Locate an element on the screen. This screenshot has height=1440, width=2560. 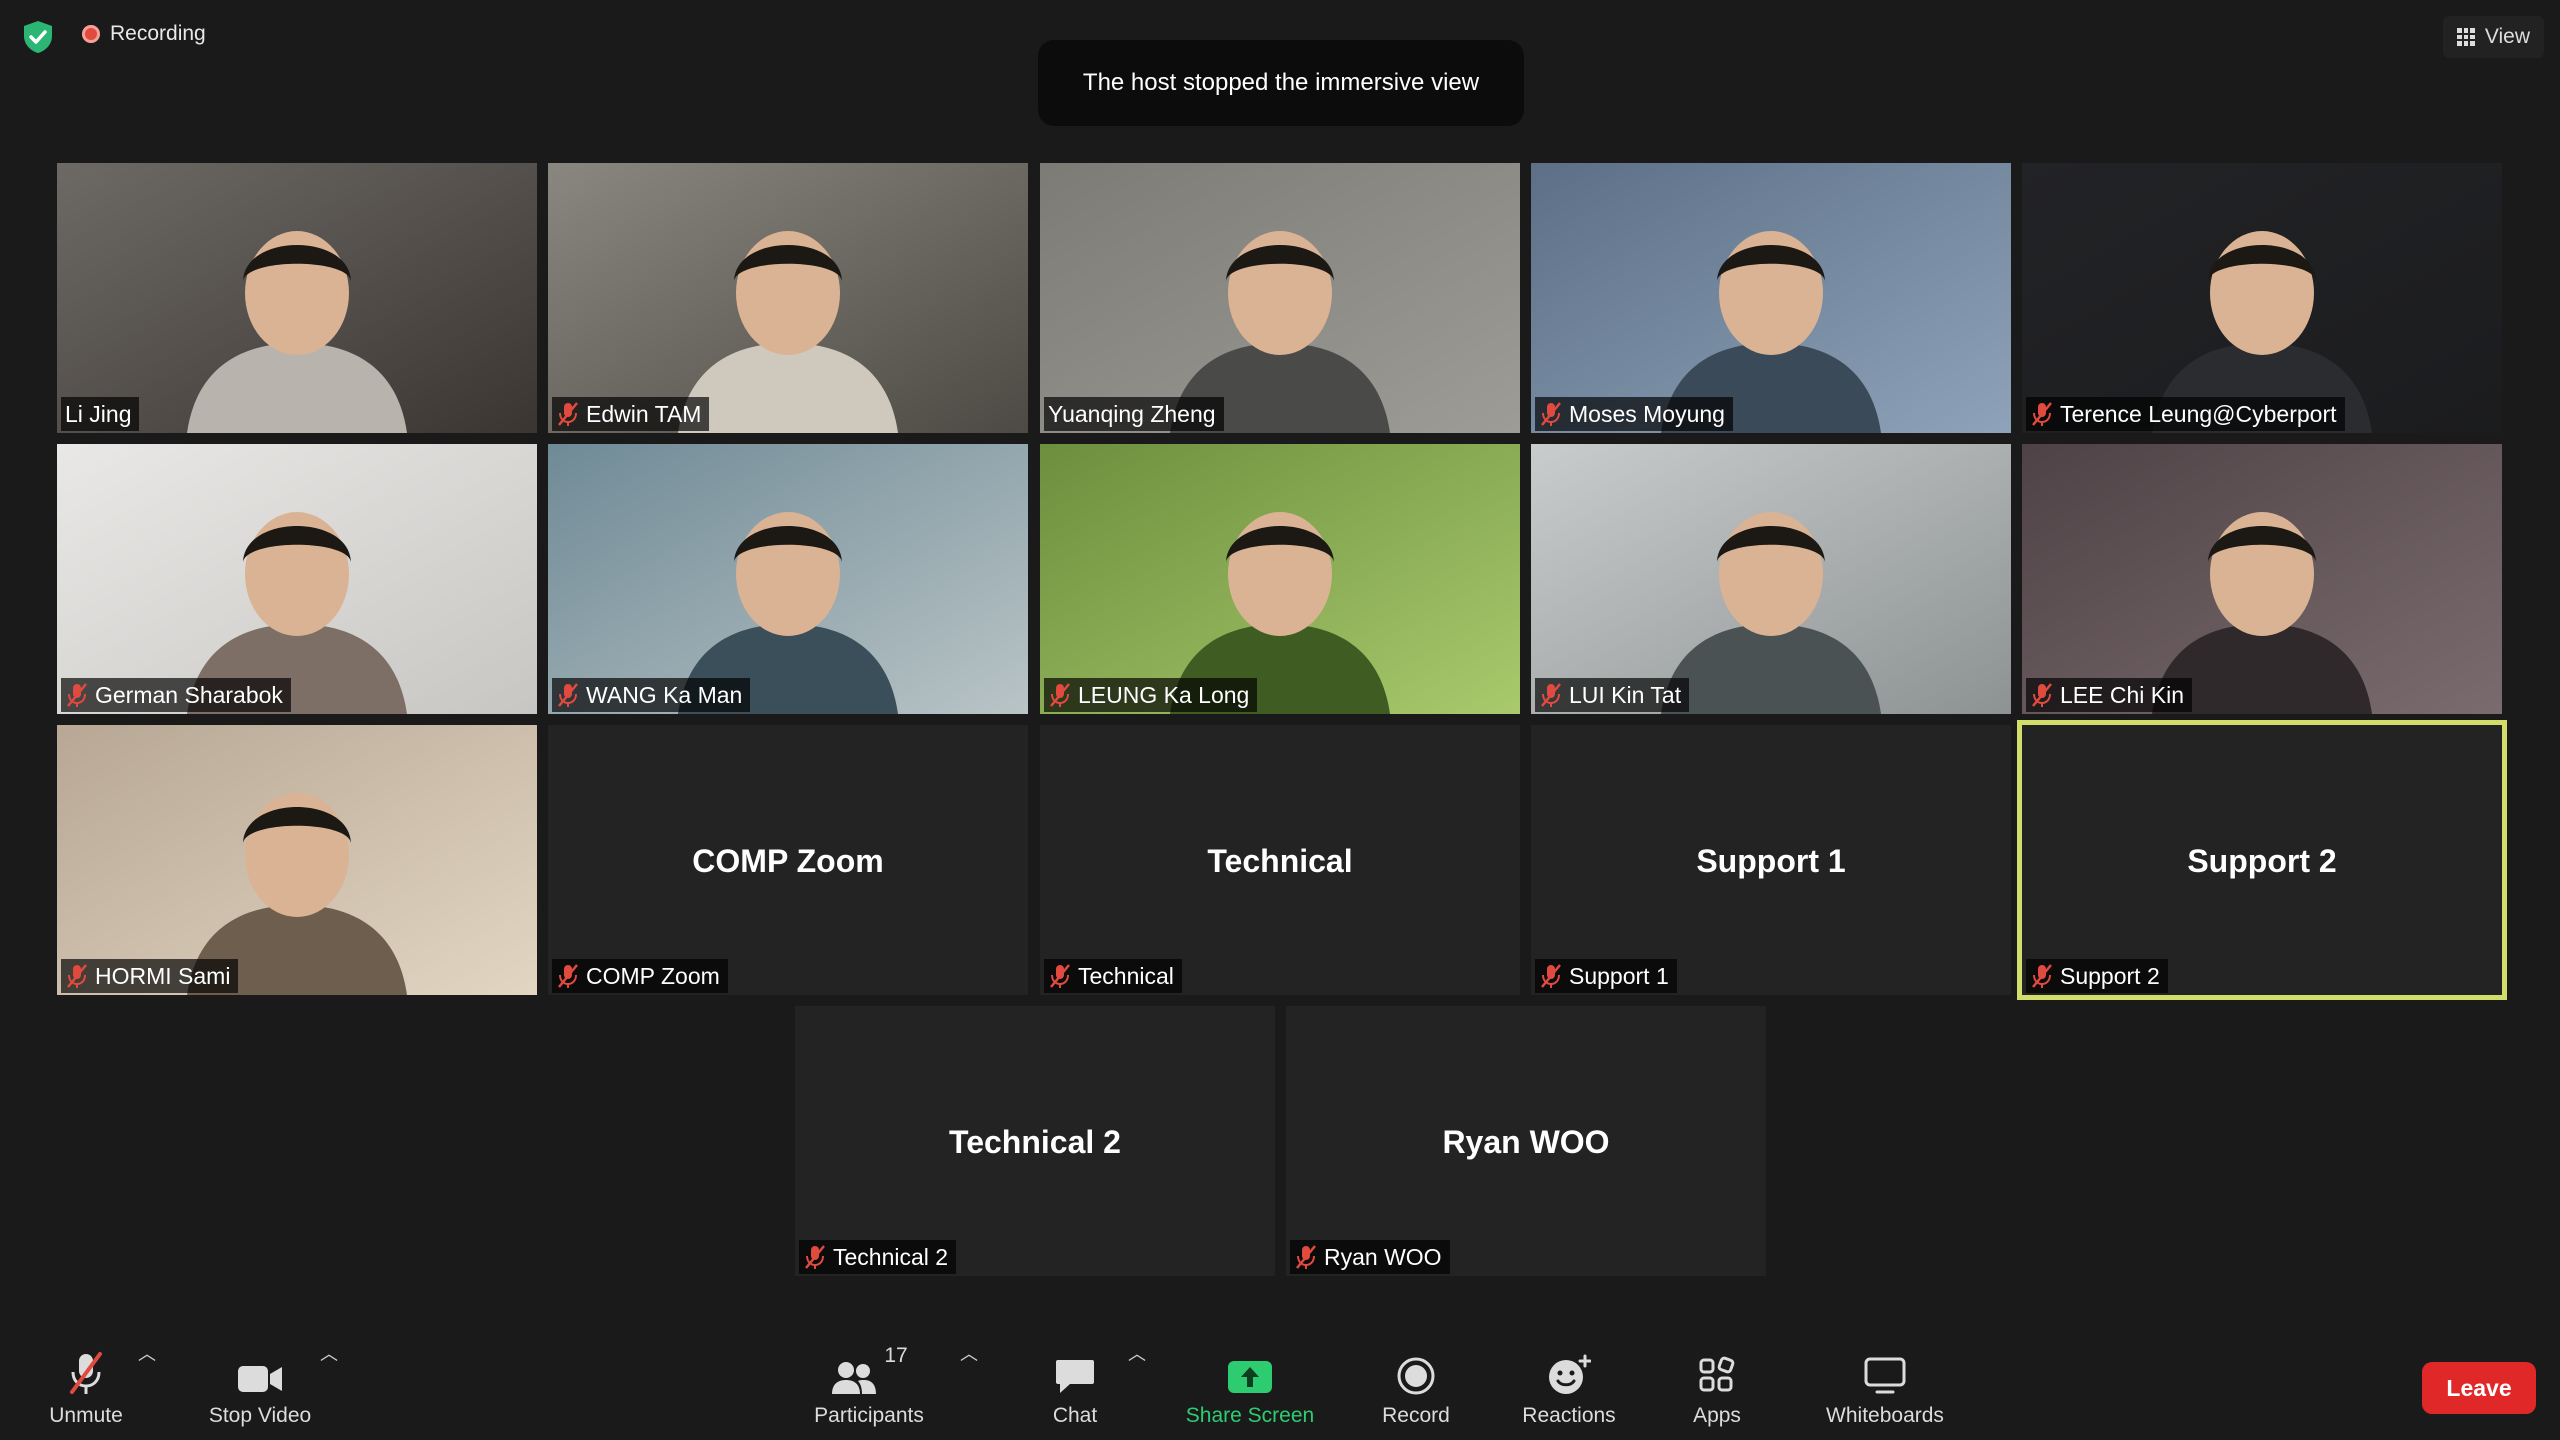
participants-count: 17 is located at coordinates (896, 1355).